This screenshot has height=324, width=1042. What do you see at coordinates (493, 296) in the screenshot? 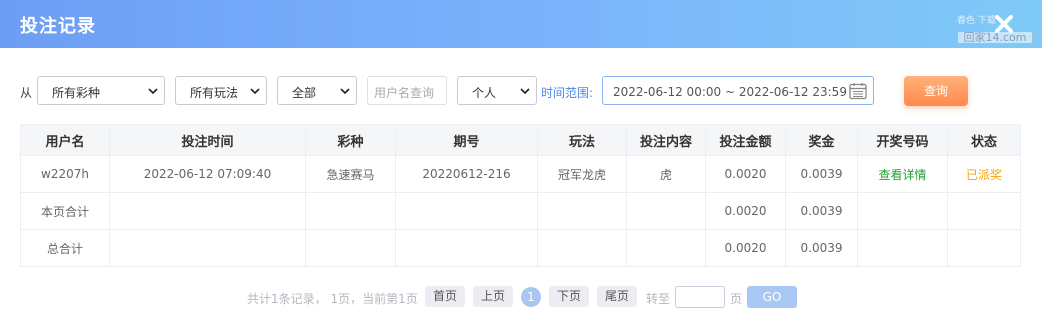
I see `prev-page-button: 上页` at bounding box center [493, 296].